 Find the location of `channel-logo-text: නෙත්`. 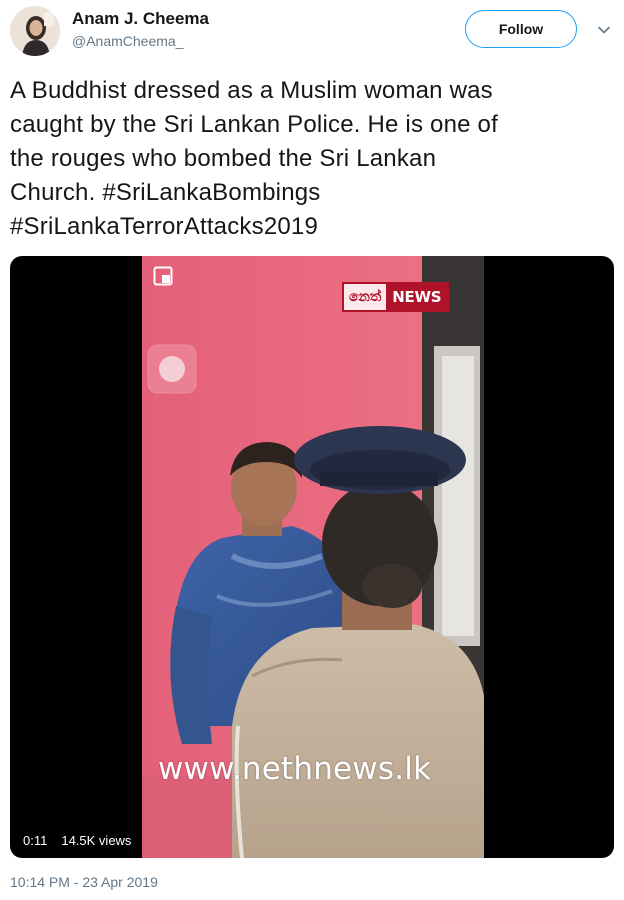

channel-logo-text: නෙත් is located at coordinates (365, 297).